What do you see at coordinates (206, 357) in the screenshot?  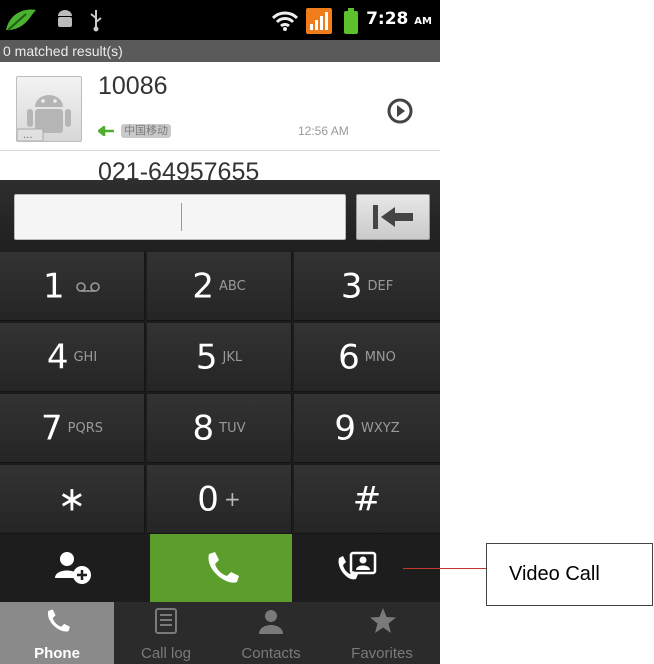 I see `key-digit: 5` at bounding box center [206, 357].